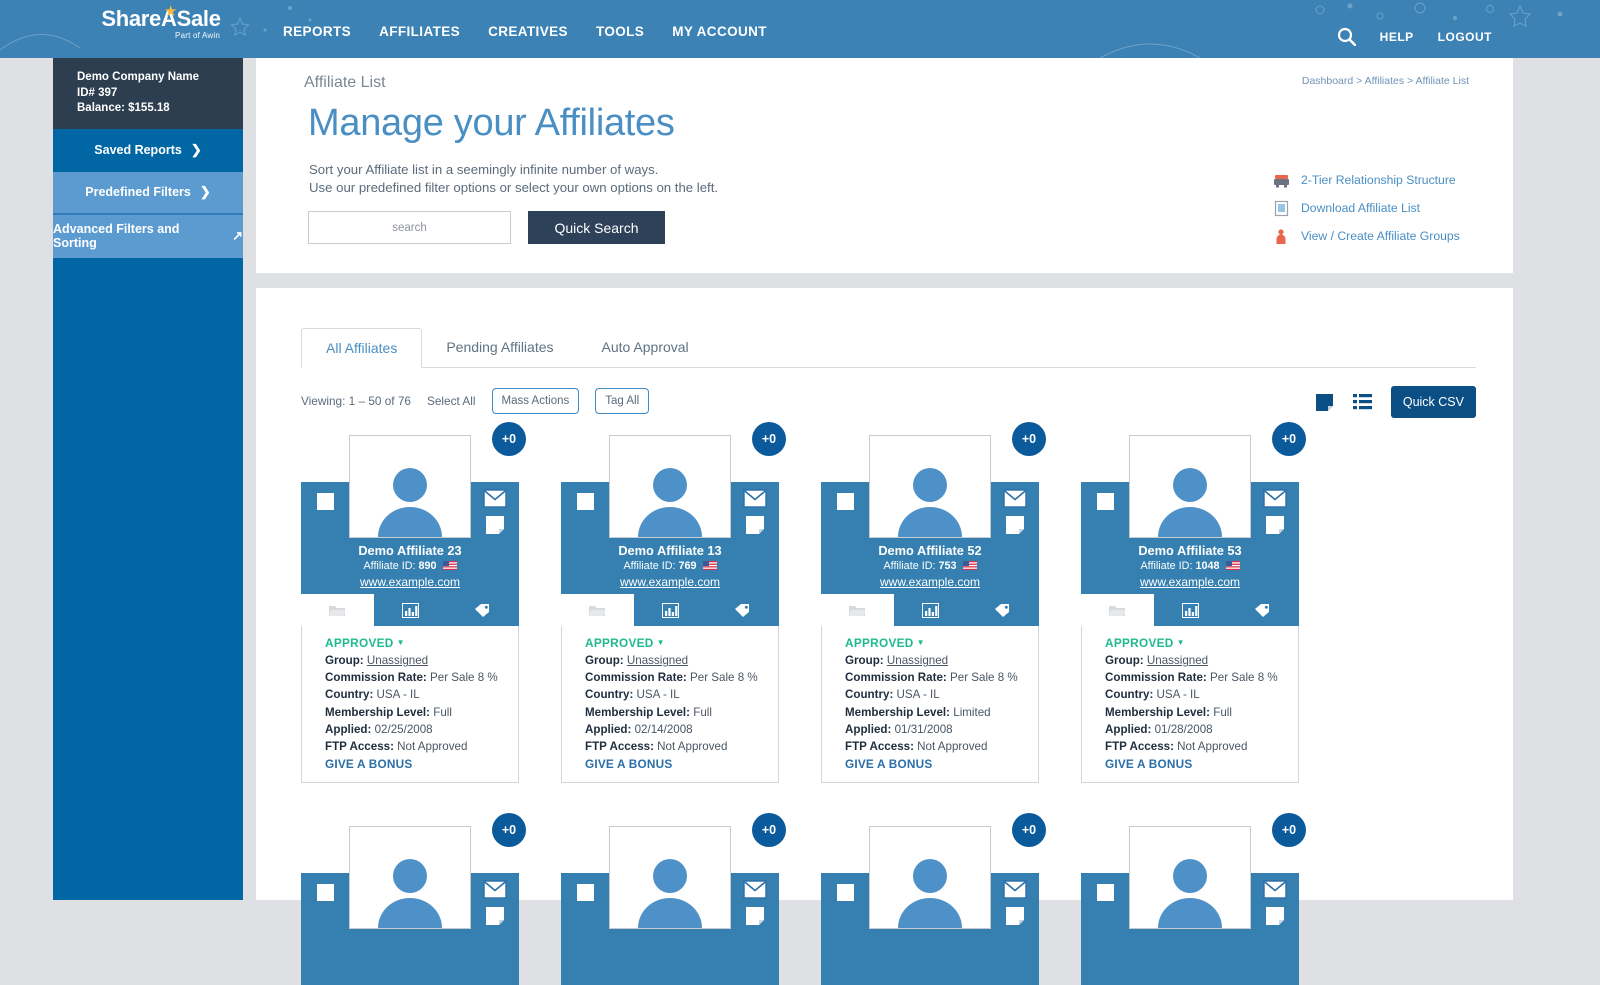  What do you see at coordinates (528, 31) in the screenshot?
I see `nav-item-creatives: CREATIVES` at bounding box center [528, 31].